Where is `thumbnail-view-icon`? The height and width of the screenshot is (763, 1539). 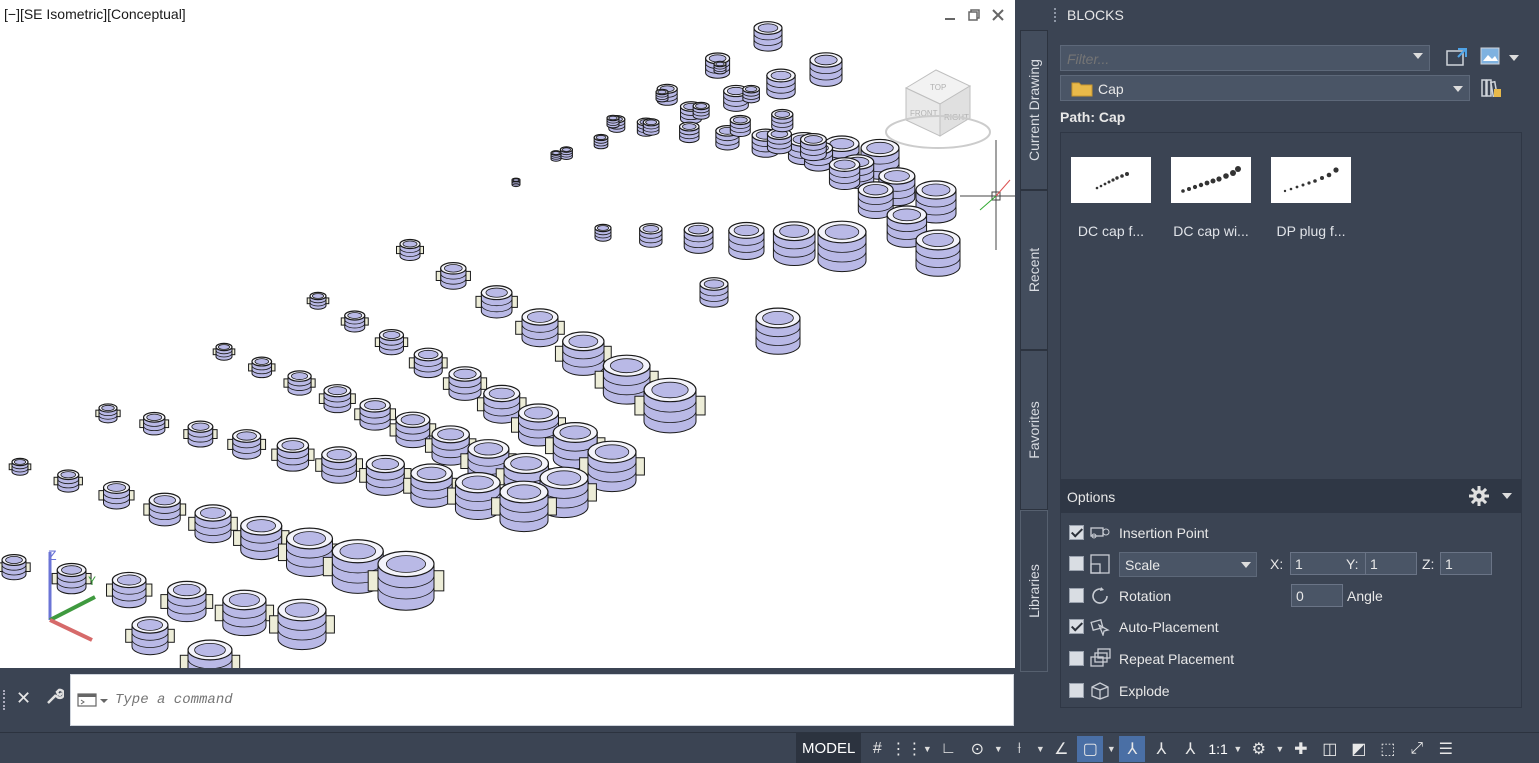 thumbnail-view-icon is located at coordinates (1490, 58).